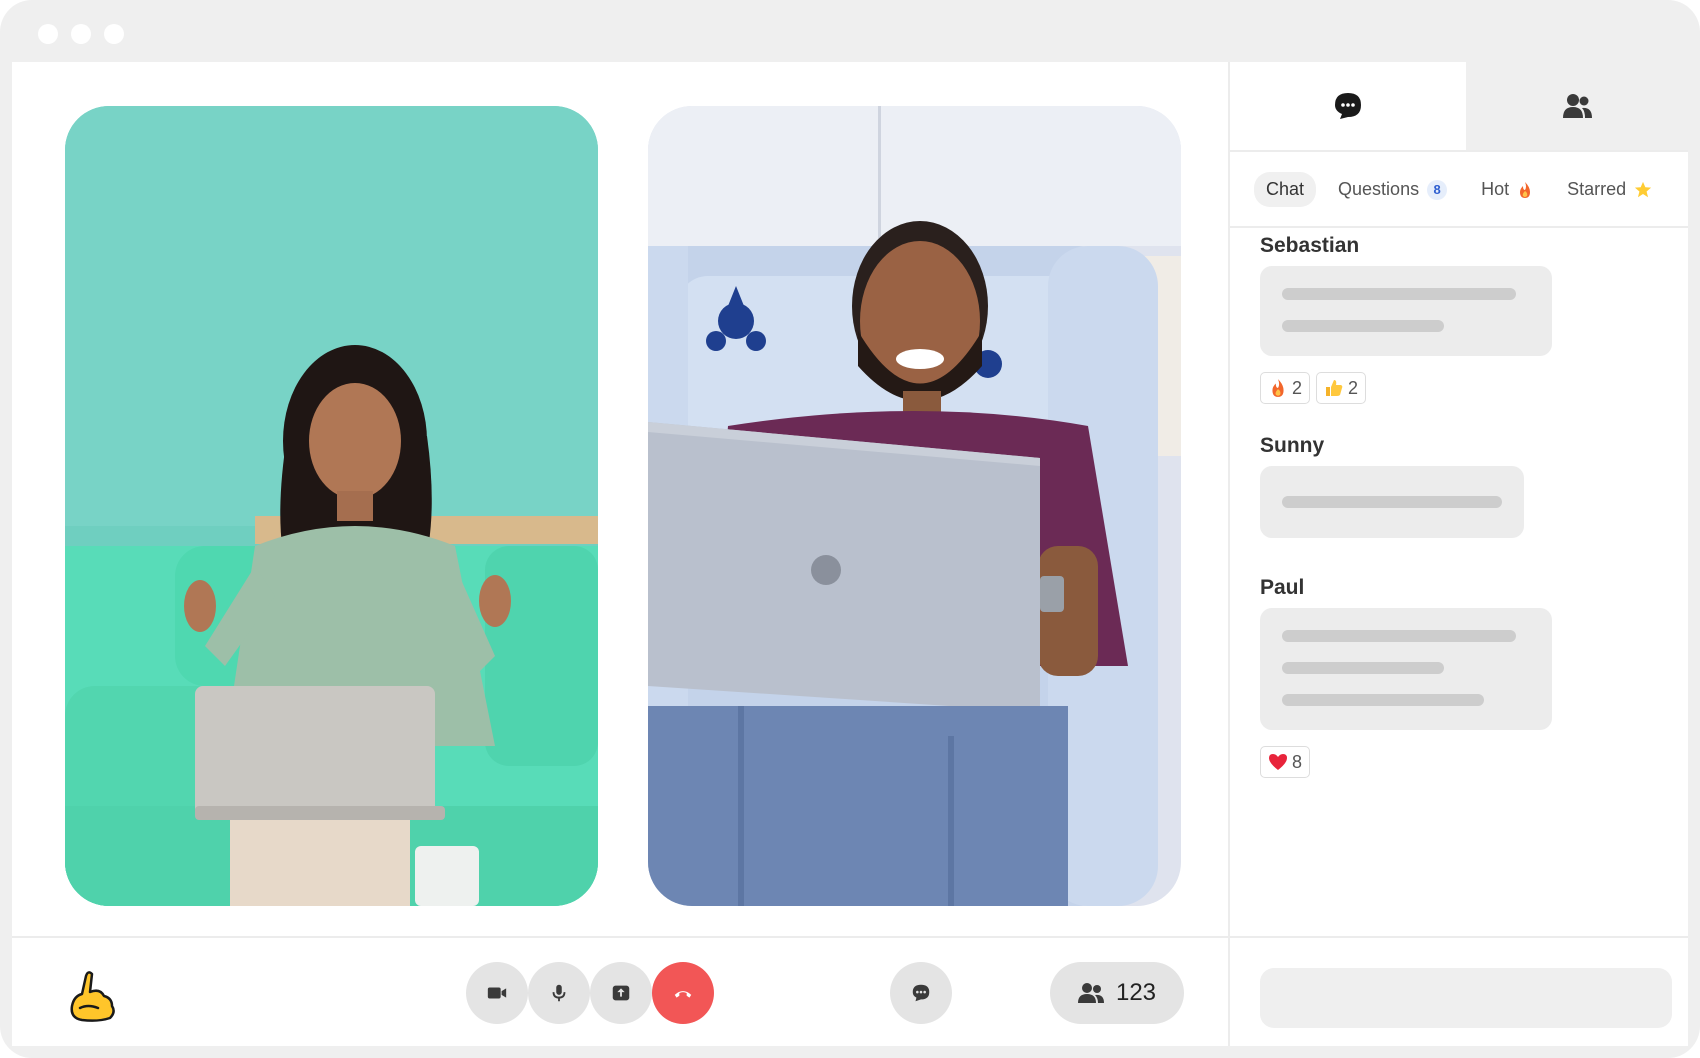 The image size is (1700, 1058). Describe the element at coordinates (1334, 388) in the screenshot. I see `thumbs-up-icon` at that location.